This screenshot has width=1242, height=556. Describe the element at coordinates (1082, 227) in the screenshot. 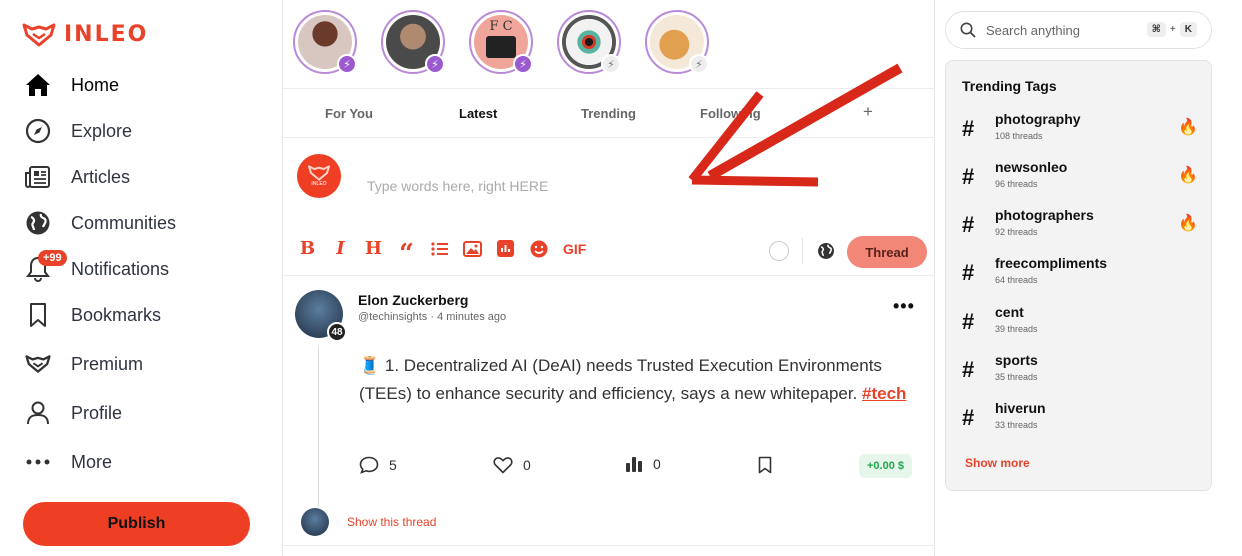

I see `trending-tag-item: # photographers 92 threads 🔥` at that location.